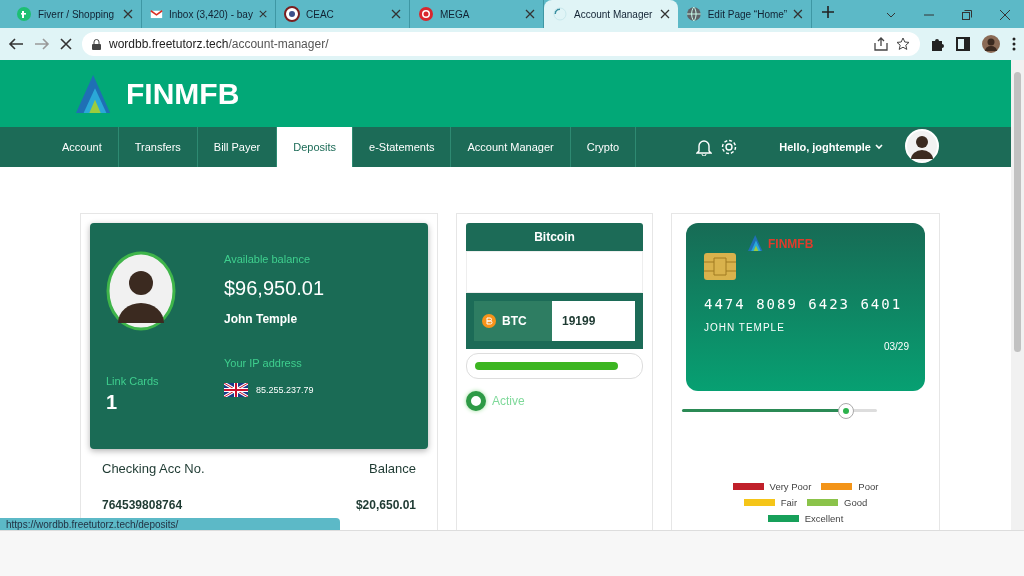 Image resolution: width=1024 pixels, height=576 pixels. Describe the element at coordinates (1014, 44) in the screenshot. I see `menu-icon` at that location.